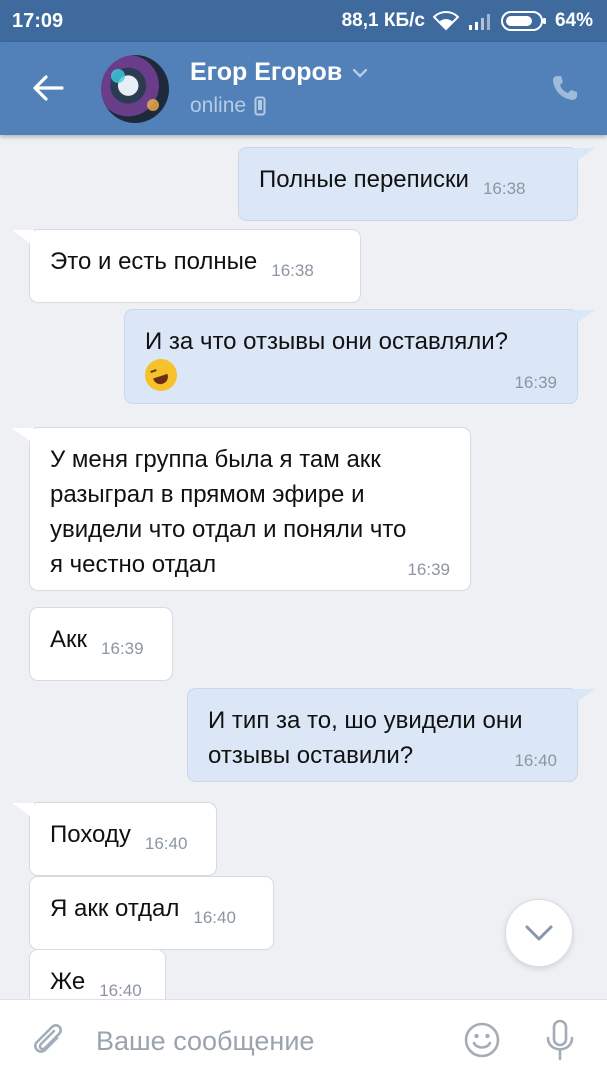 Image resolution: width=607 pixels, height=1080 pixels. I want to click on attach-button, so click(48, 1040).